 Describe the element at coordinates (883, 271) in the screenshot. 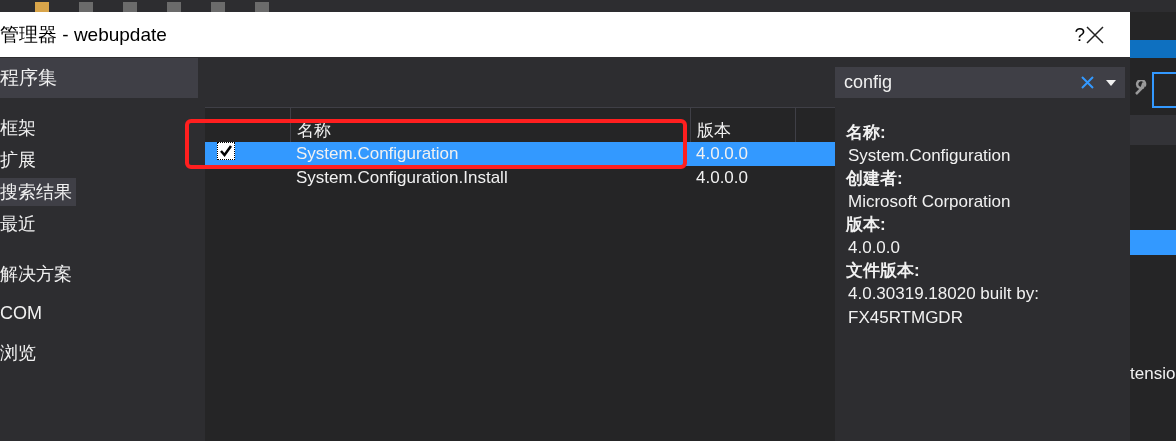

I see `detail-label: 文件版本:` at that location.